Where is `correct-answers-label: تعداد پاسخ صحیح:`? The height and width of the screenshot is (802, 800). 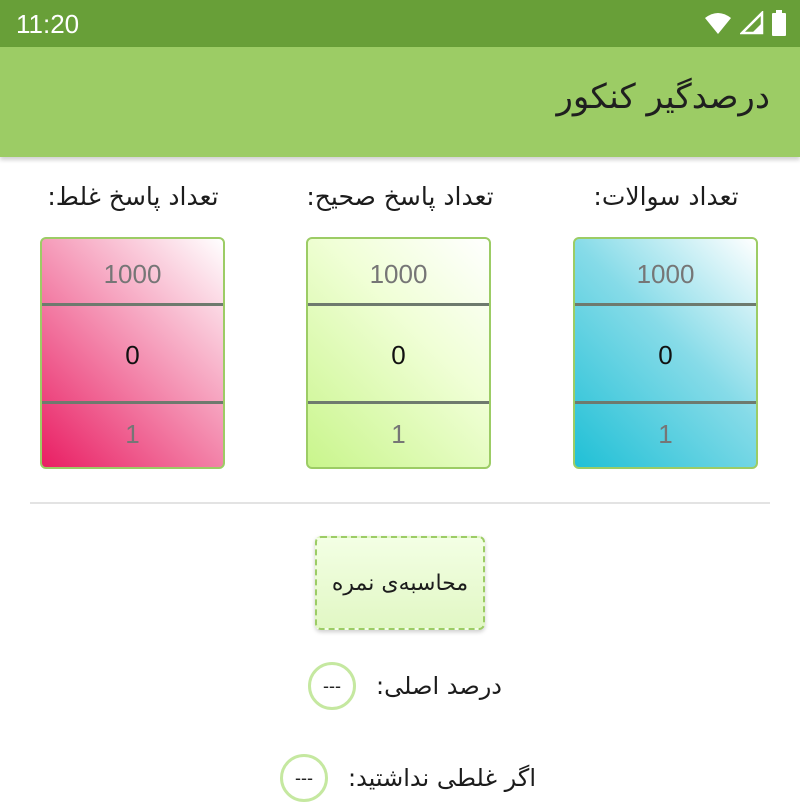 correct-answers-label: تعداد پاسخ صحیح: is located at coordinates (400, 196).